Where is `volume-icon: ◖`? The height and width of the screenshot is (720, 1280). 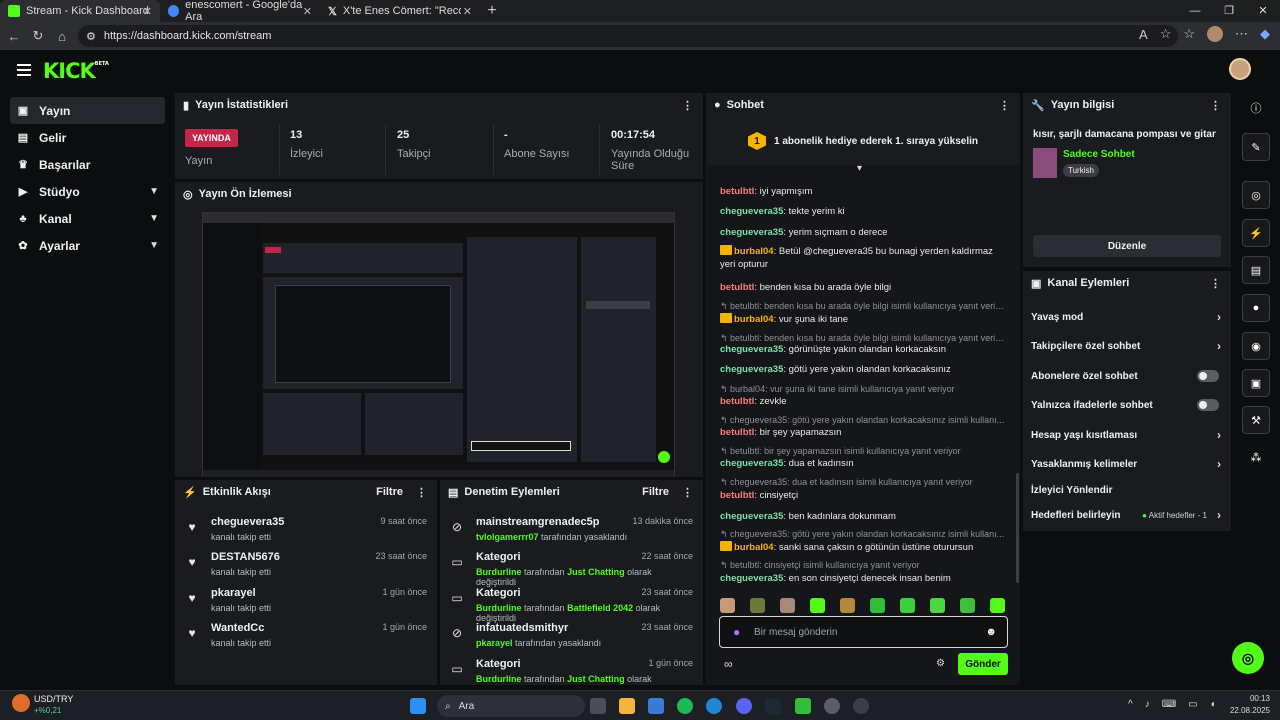
volume-icon: ◖ is located at coordinates (1213, 704).